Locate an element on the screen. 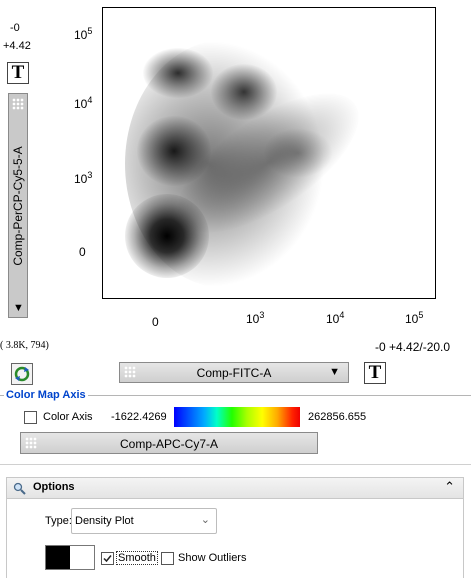 The width and height of the screenshot is (471, 578). color-min-value: -1622.4269 is located at coordinates (139, 417).